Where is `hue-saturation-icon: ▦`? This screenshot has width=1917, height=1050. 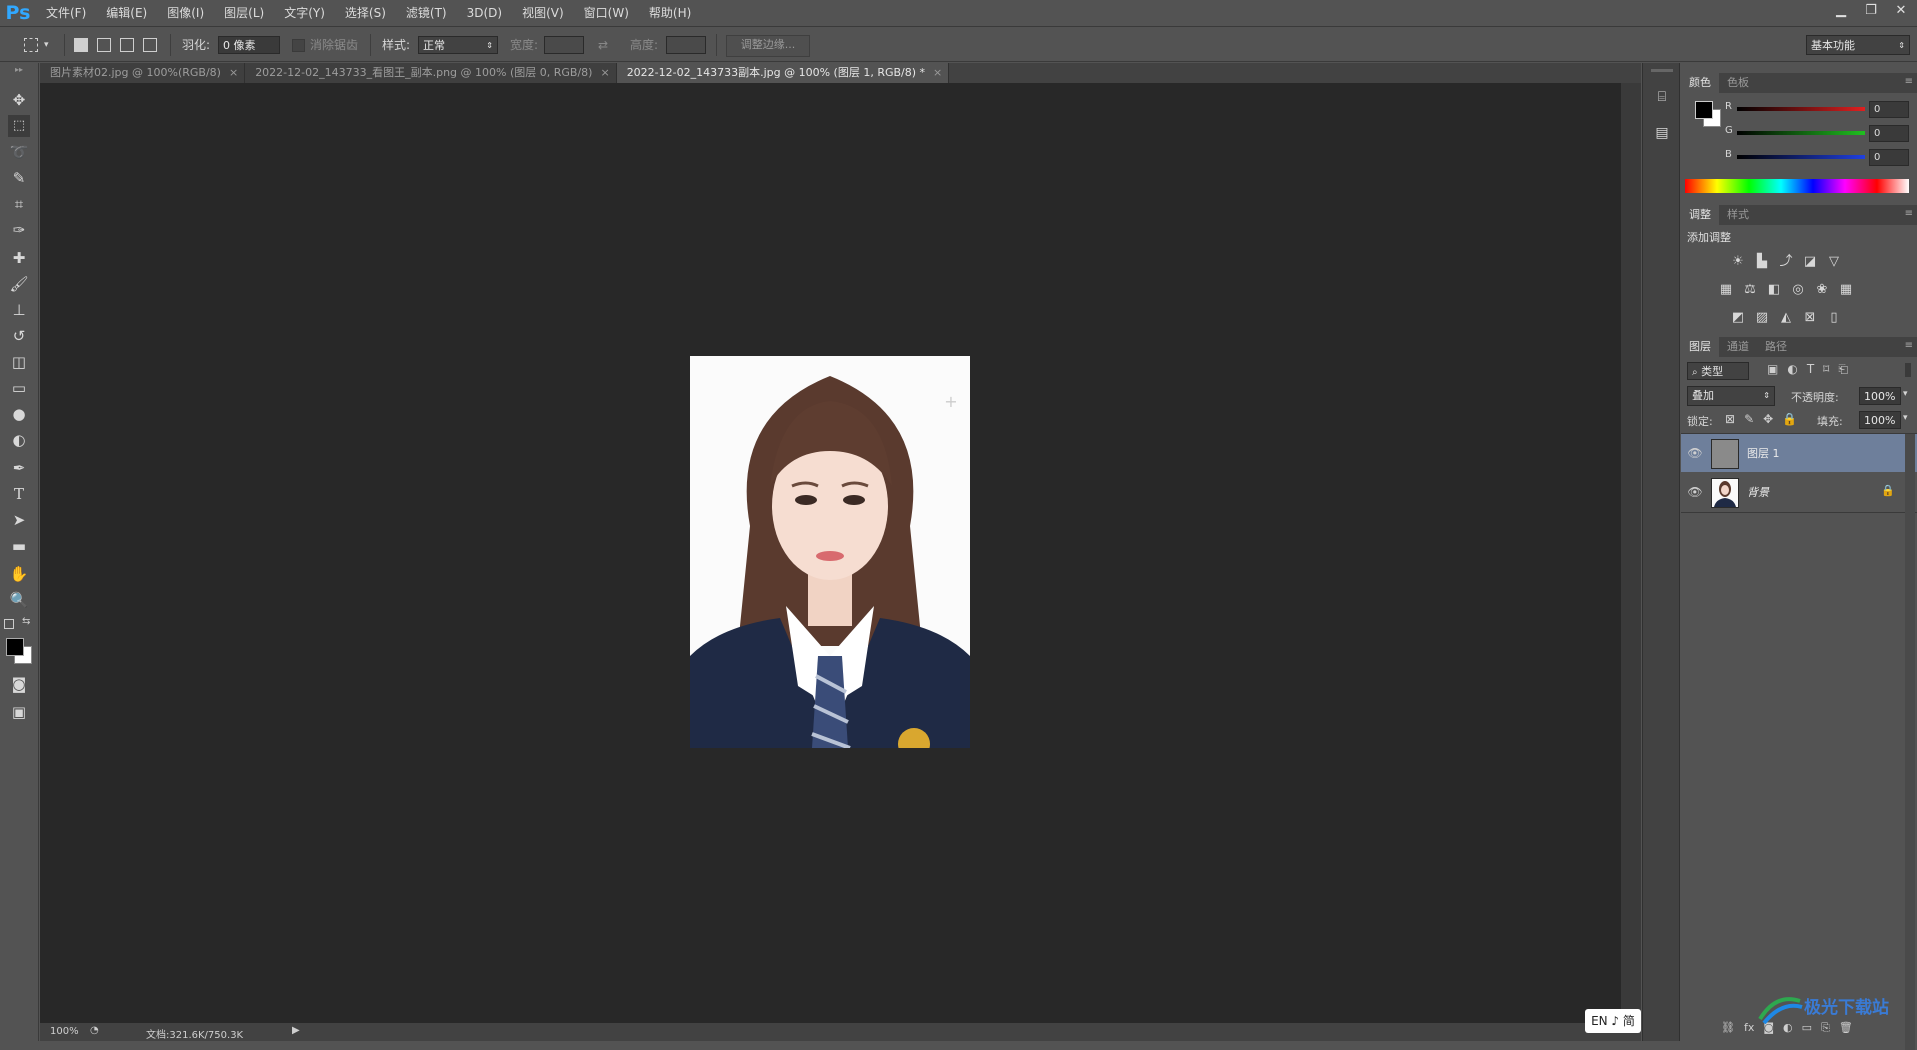
hue-saturation-icon: ▦ is located at coordinates (1726, 290).